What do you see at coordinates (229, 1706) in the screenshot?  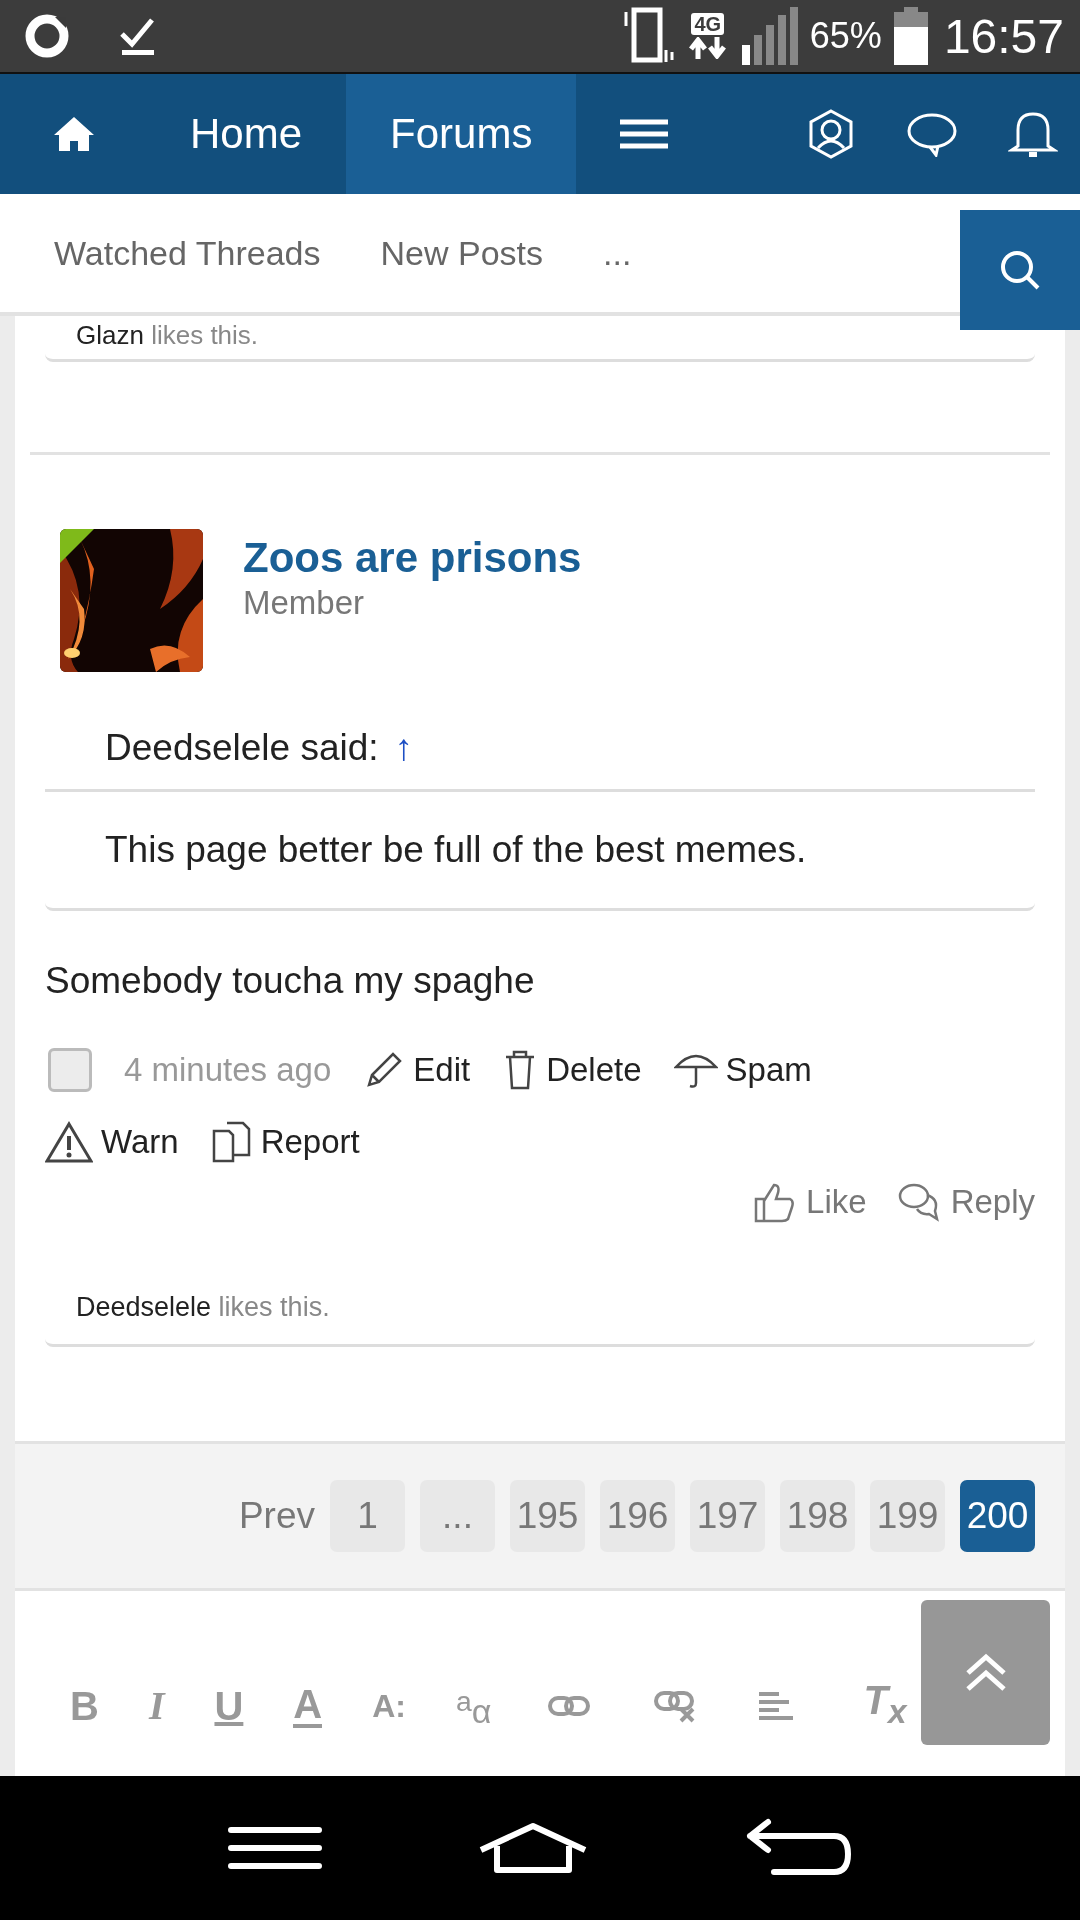 I see `toolbar-button: U` at bounding box center [229, 1706].